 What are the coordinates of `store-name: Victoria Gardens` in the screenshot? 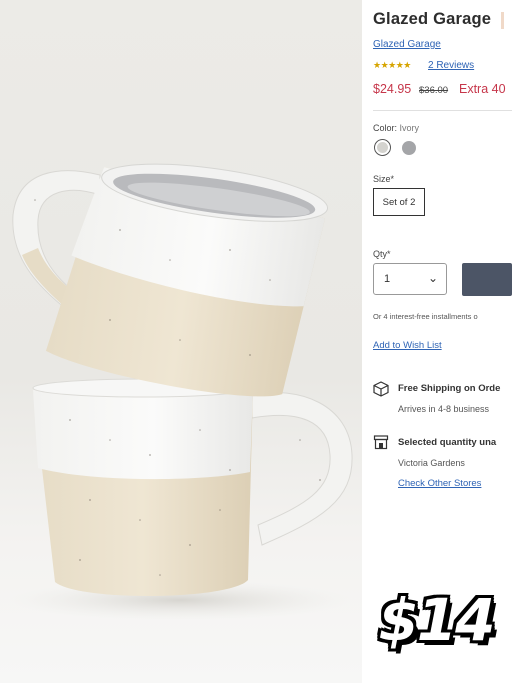 It's located at (431, 463).